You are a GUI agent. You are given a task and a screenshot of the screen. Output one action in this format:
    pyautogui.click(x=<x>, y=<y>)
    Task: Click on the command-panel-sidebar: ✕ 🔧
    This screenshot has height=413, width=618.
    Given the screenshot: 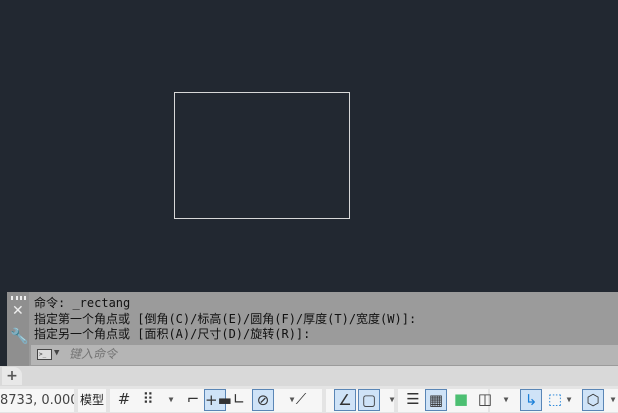 What is the action you would take?
    pyautogui.click(x=18, y=329)
    